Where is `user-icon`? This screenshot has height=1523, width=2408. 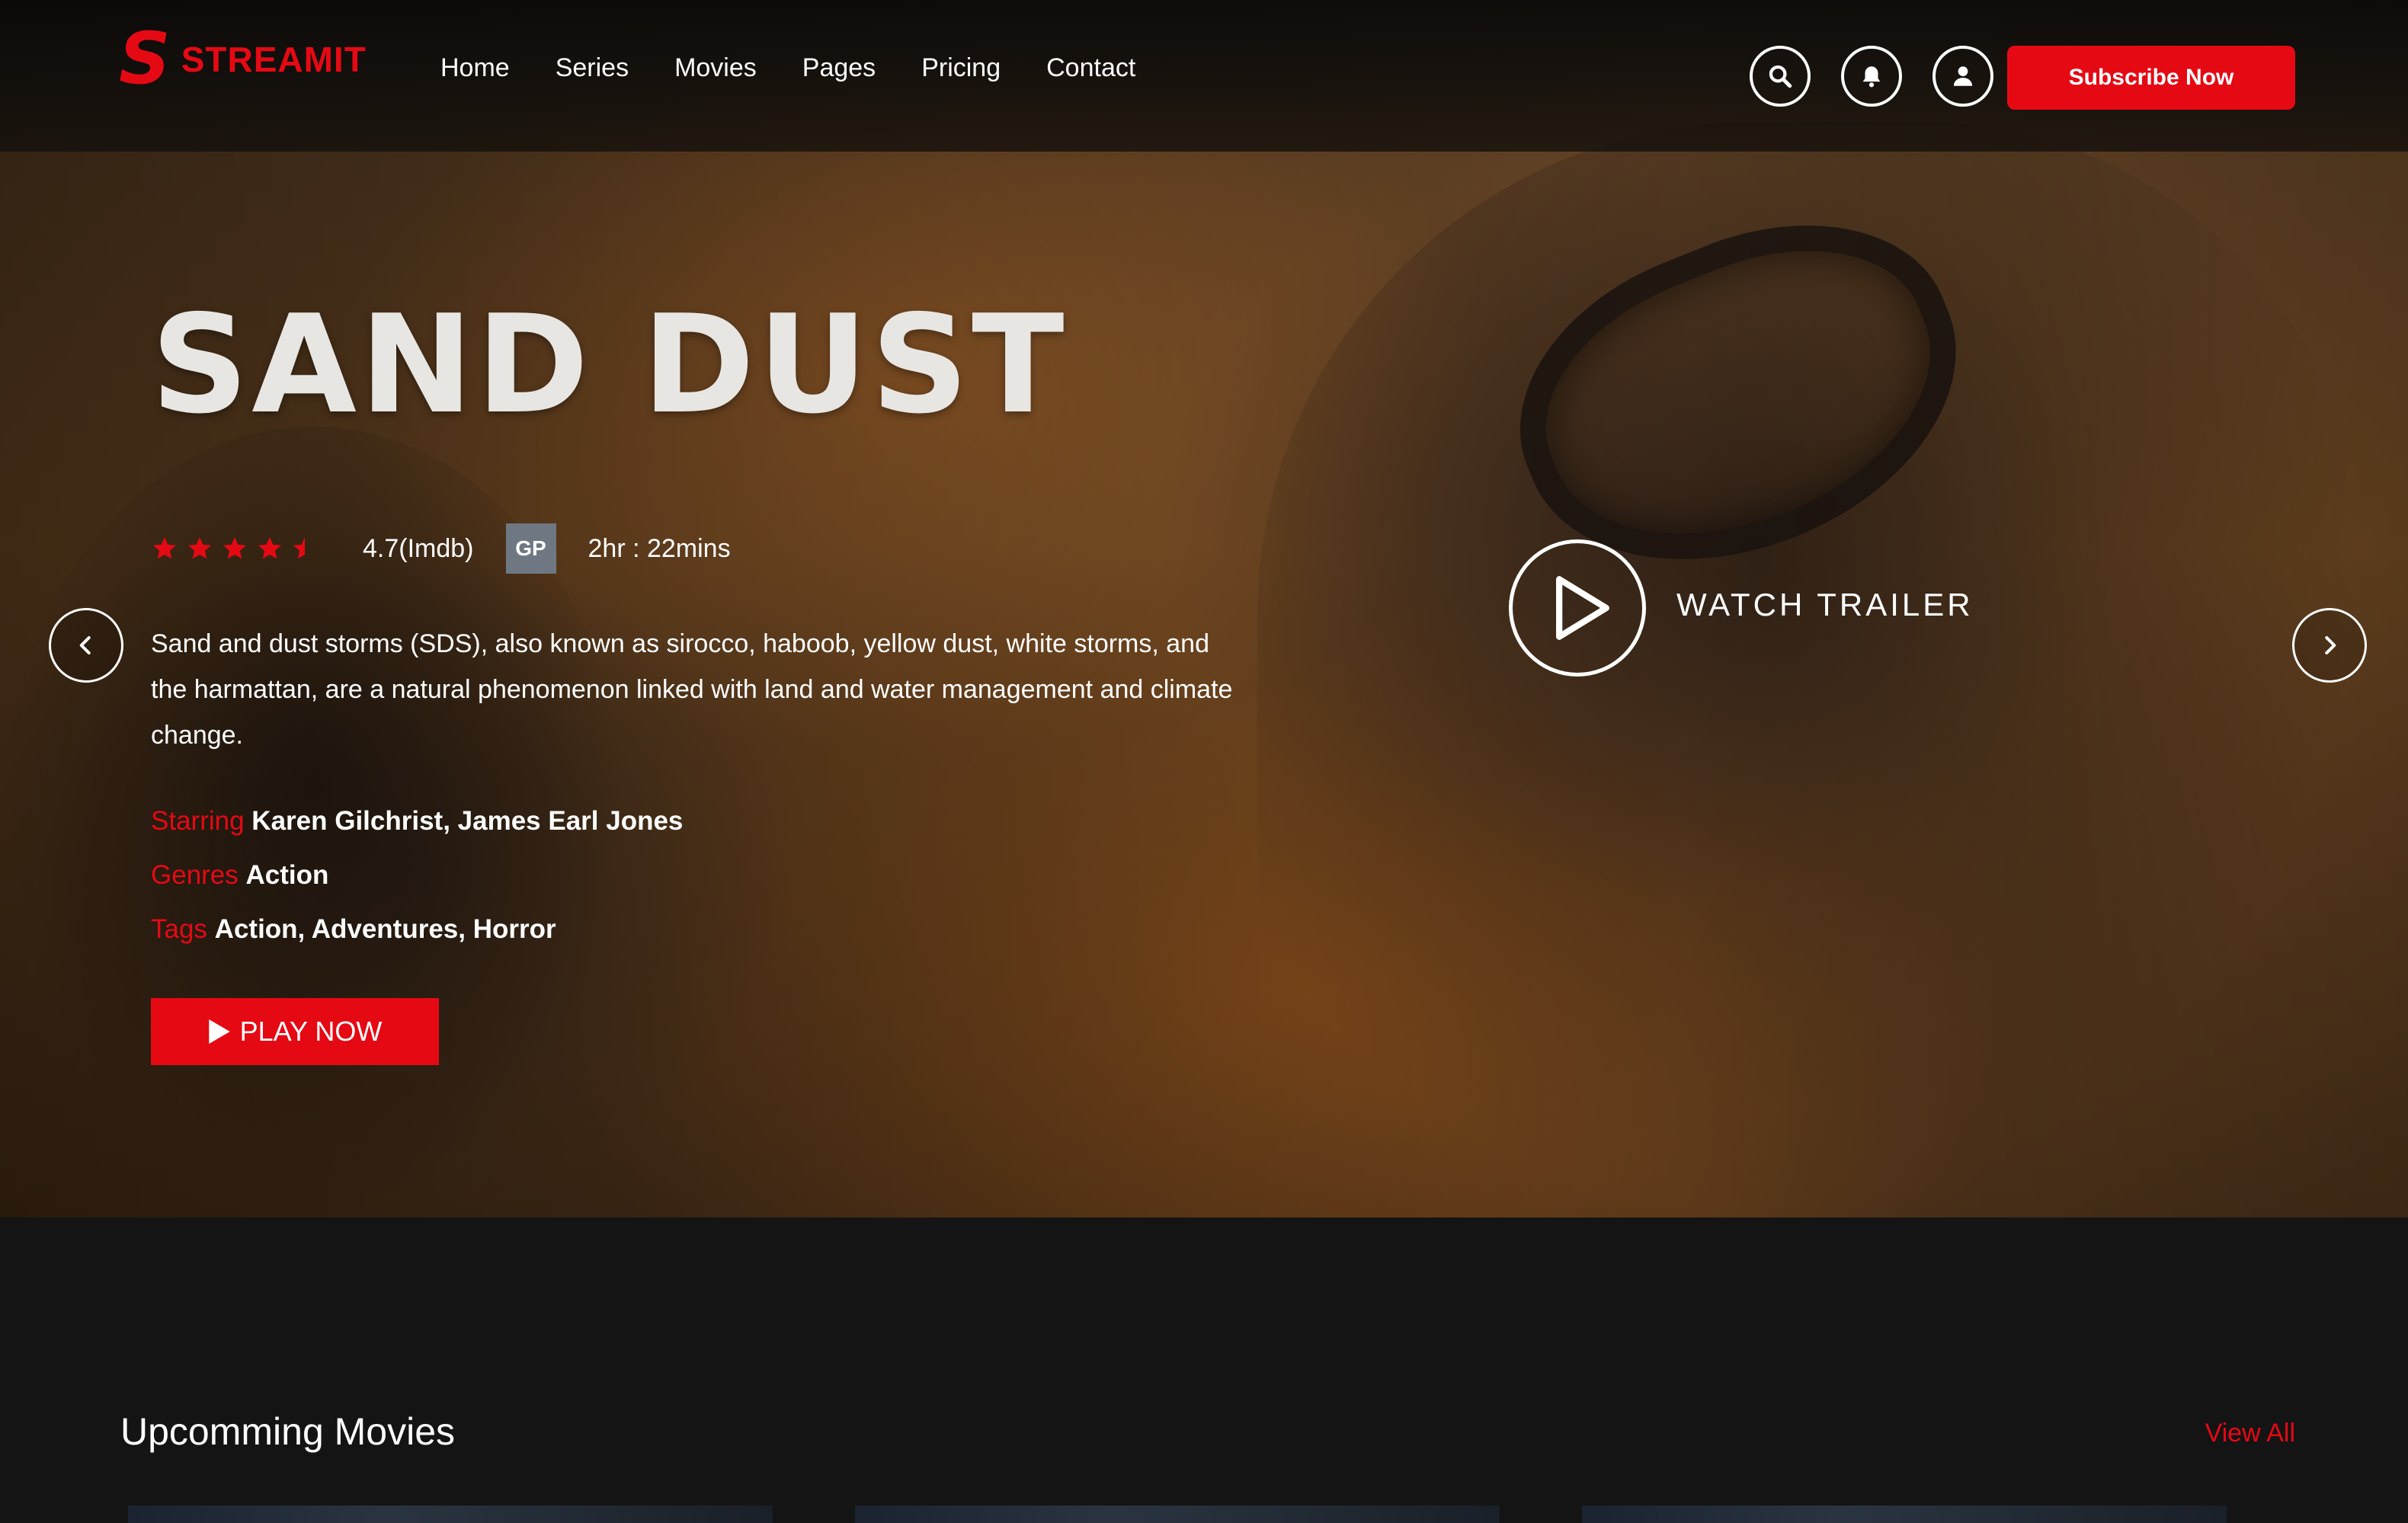
user-icon is located at coordinates (1963, 76).